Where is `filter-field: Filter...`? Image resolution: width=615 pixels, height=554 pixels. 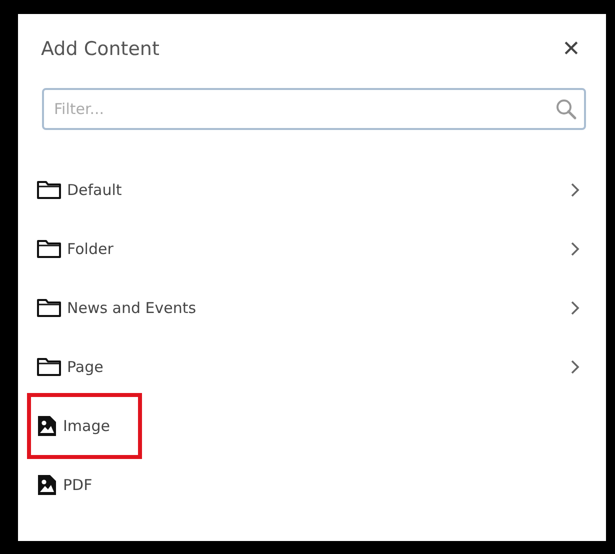 filter-field: Filter... is located at coordinates (314, 109).